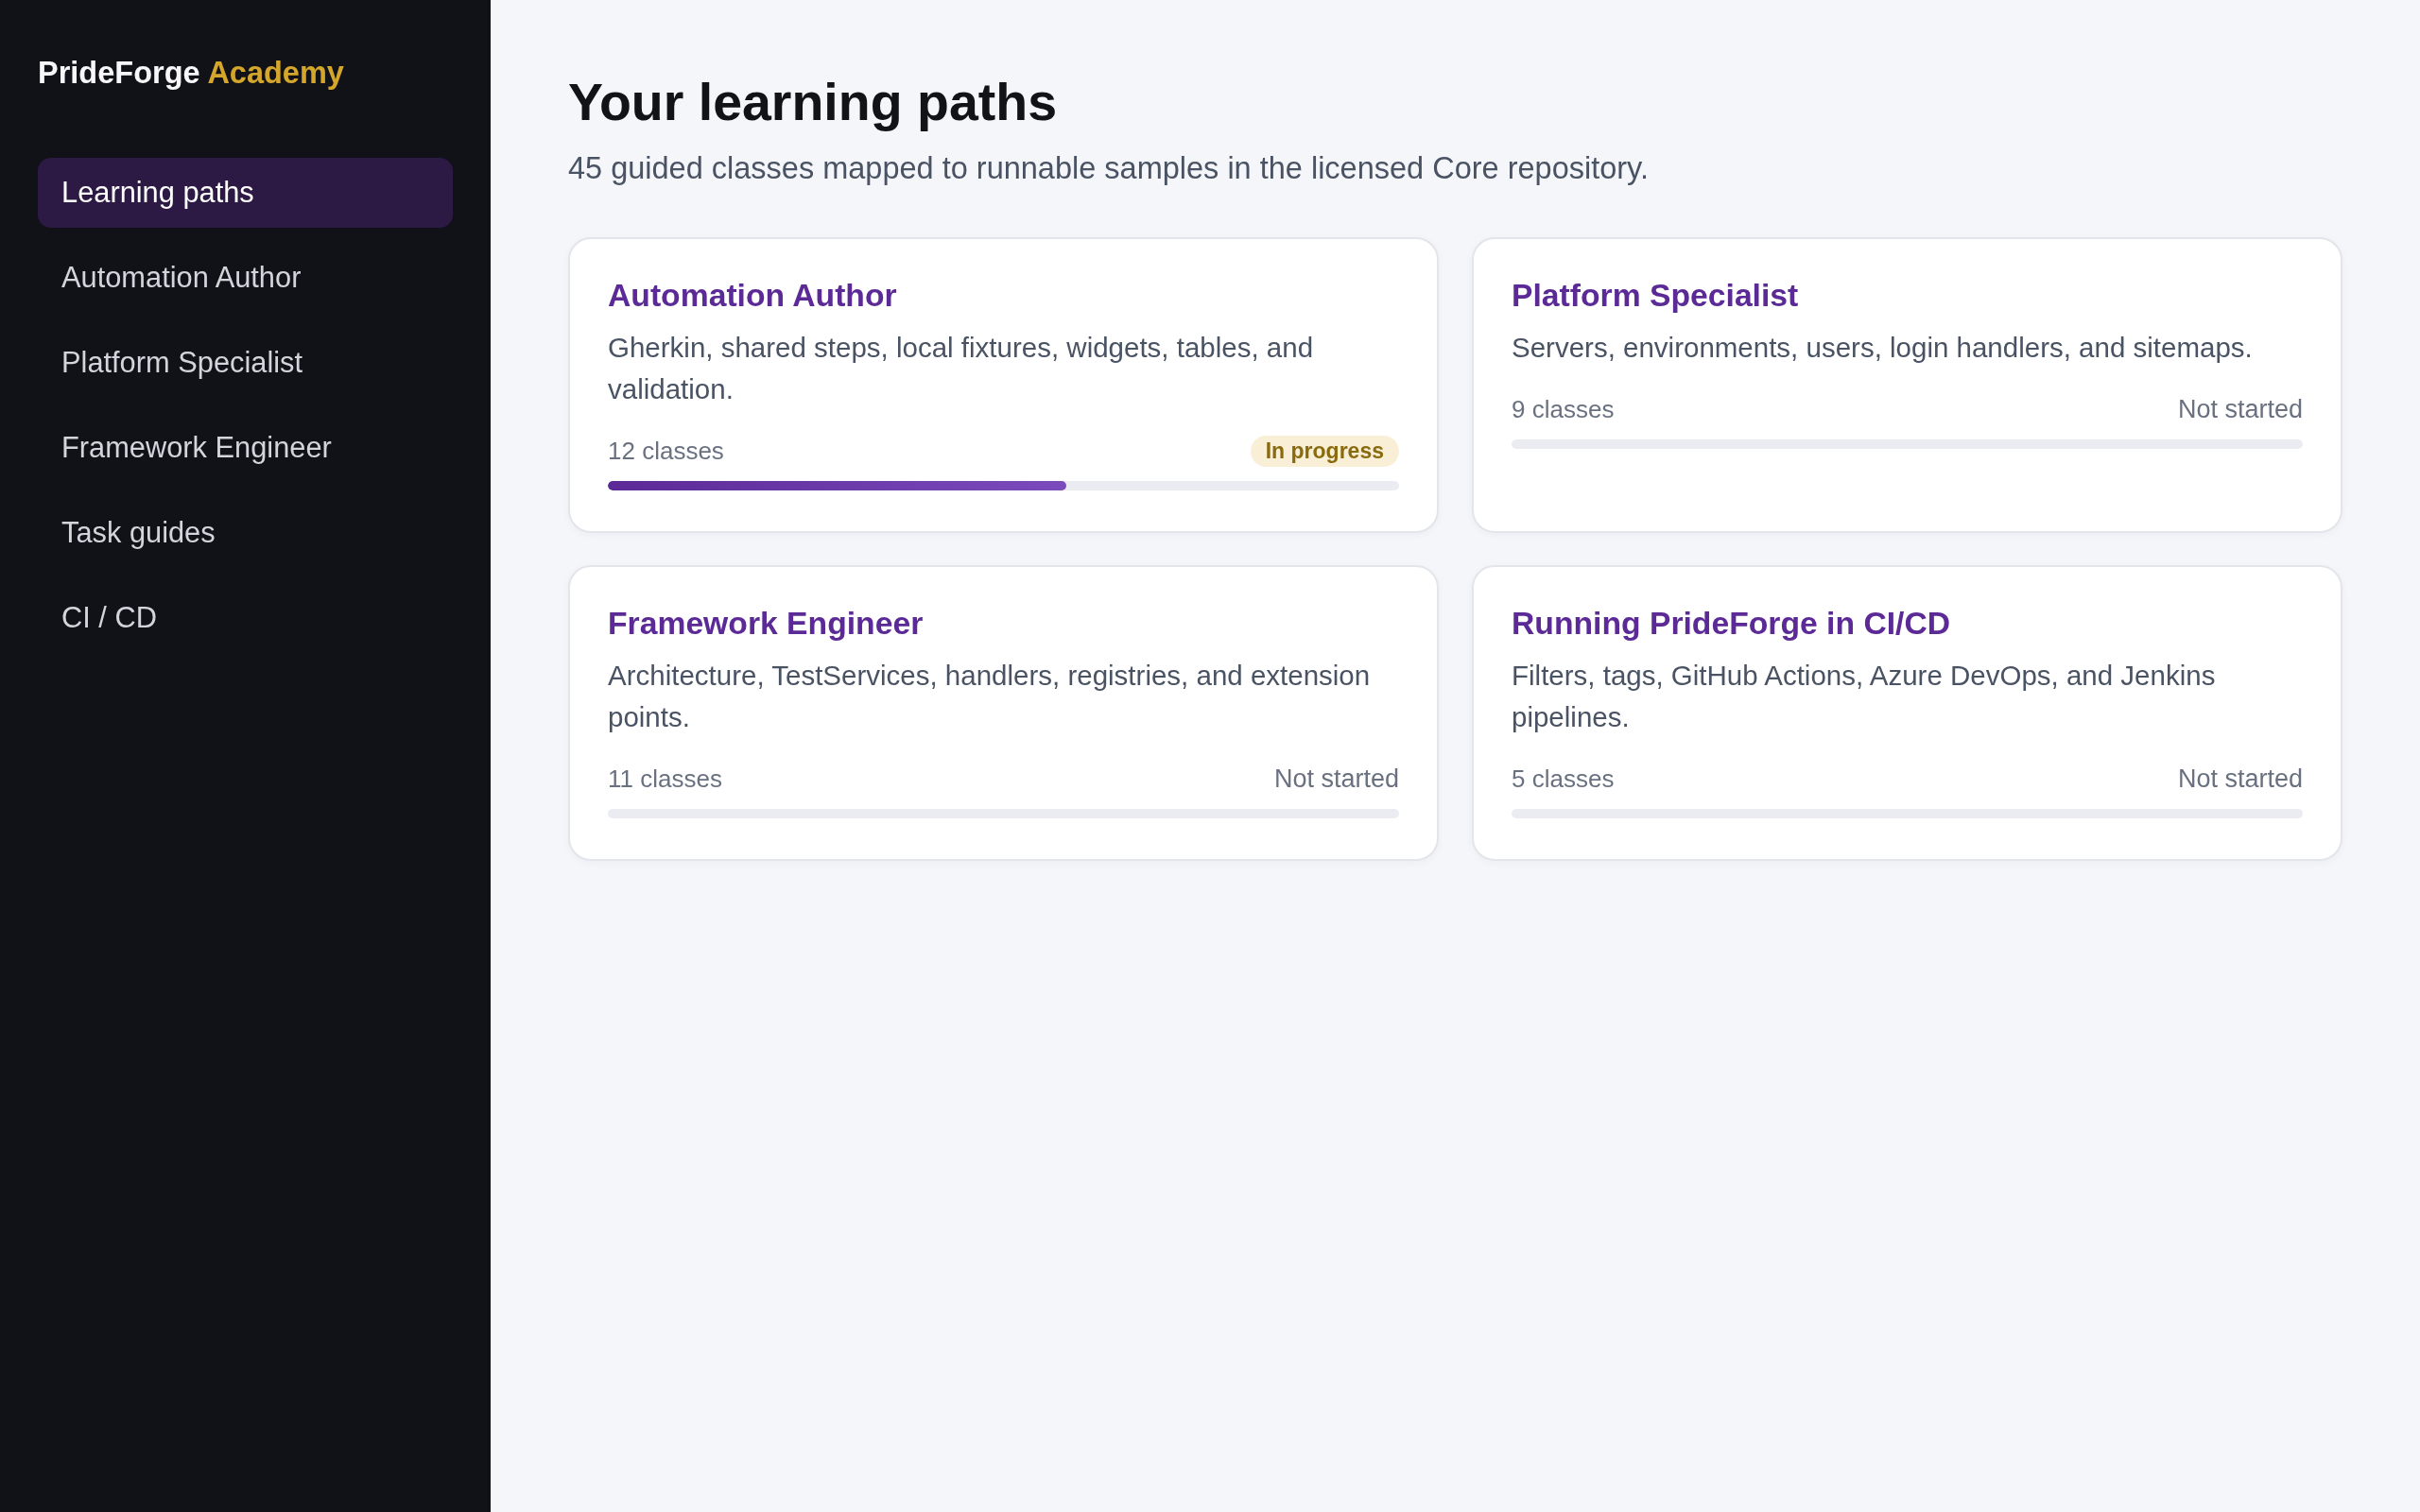 Image resolution: width=2420 pixels, height=1512 pixels. Describe the element at coordinates (245, 193) in the screenshot. I see `nav-link: Learning paths` at that location.